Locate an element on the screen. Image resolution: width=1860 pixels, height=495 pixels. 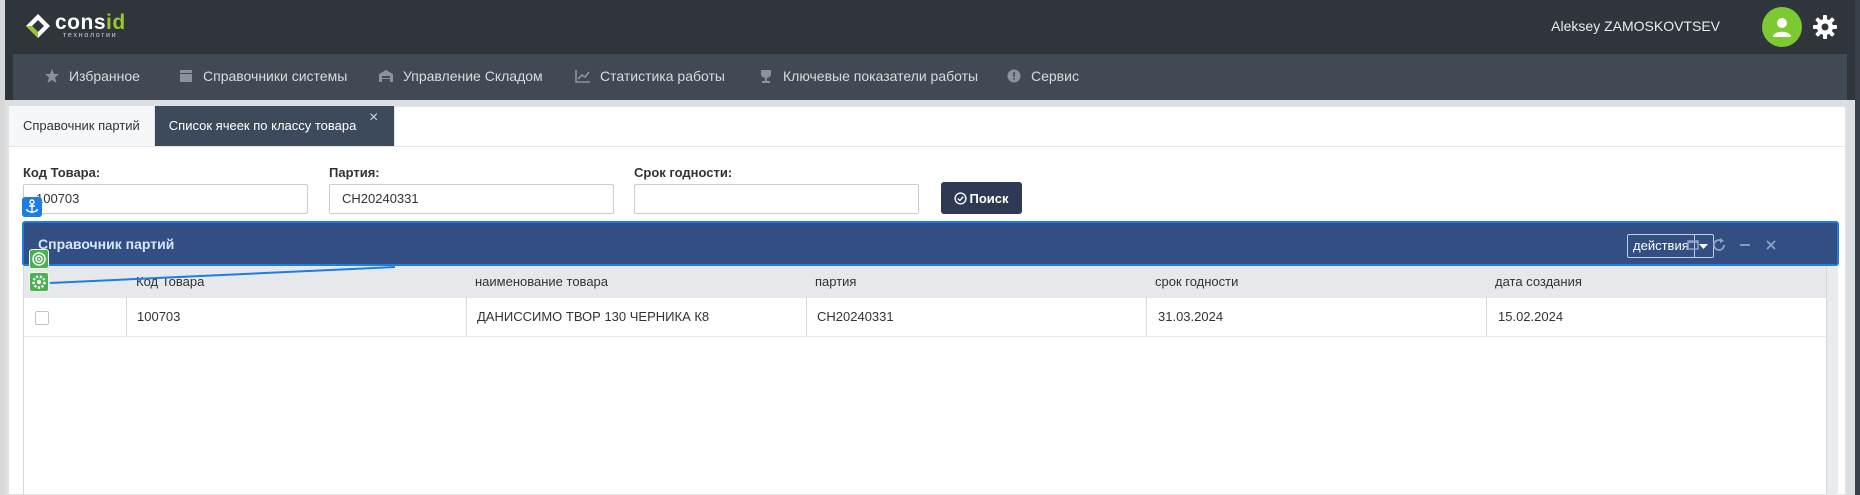
overlay-connector is located at coordinates (222, 275).